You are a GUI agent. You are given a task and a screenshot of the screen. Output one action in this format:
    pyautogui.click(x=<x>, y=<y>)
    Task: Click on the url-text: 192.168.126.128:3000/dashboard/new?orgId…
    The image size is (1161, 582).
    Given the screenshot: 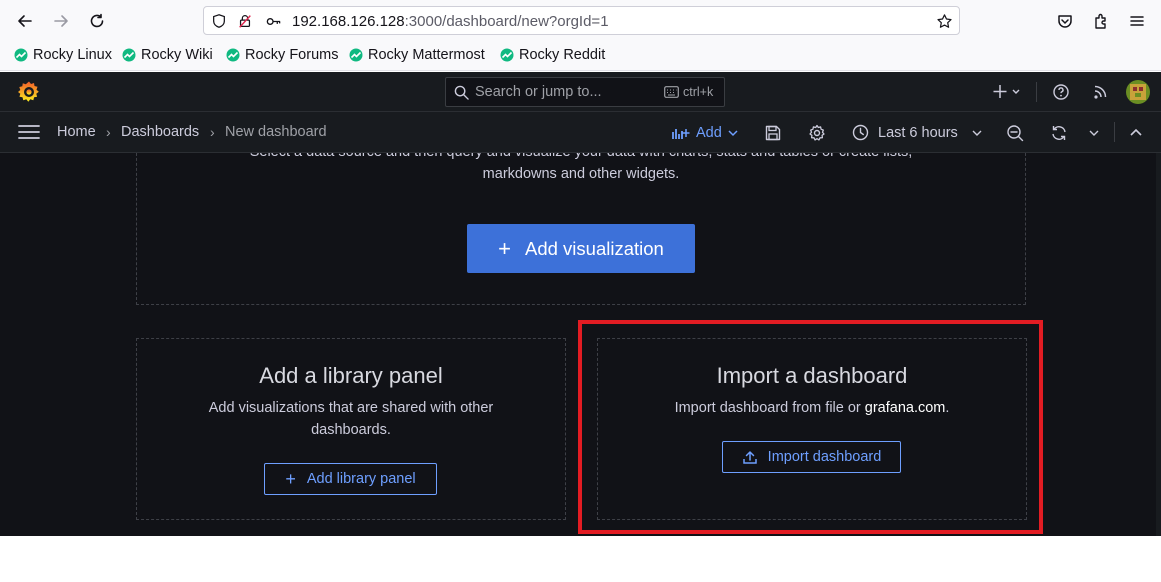 What is the action you would take?
    pyautogui.click(x=450, y=21)
    